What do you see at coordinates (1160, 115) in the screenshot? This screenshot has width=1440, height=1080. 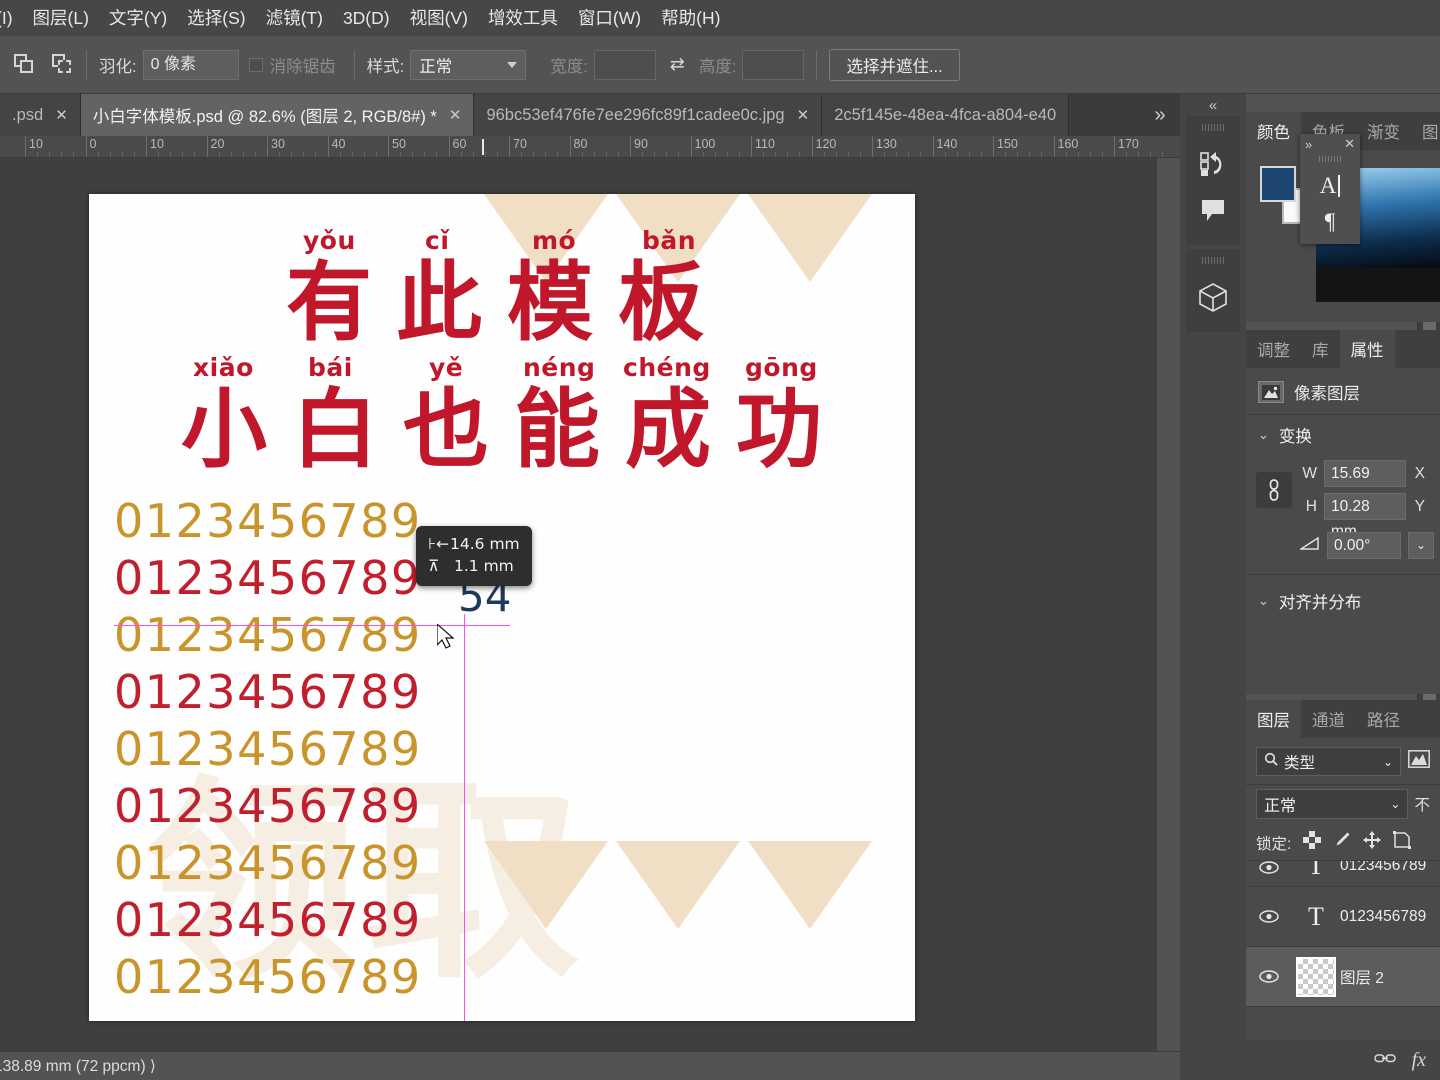 I see `tab-overflow-icon: »` at bounding box center [1160, 115].